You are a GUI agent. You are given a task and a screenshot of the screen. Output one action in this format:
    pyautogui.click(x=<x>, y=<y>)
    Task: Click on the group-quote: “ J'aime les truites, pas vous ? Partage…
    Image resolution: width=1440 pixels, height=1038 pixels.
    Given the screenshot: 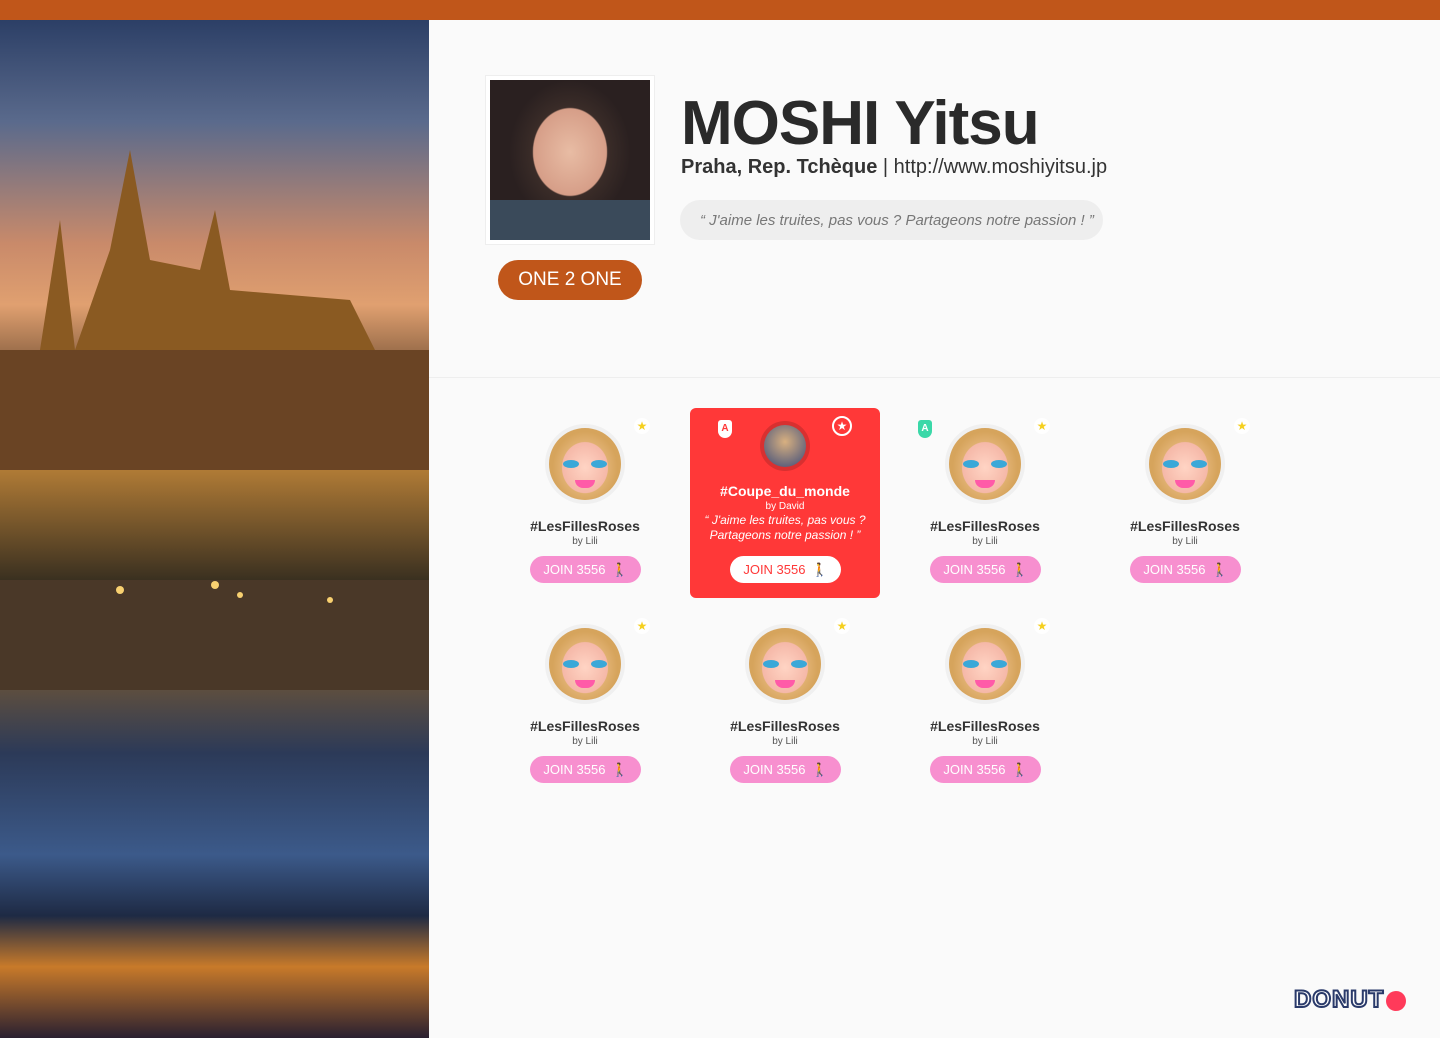 What is the action you would take?
    pyautogui.click(x=785, y=527)
    